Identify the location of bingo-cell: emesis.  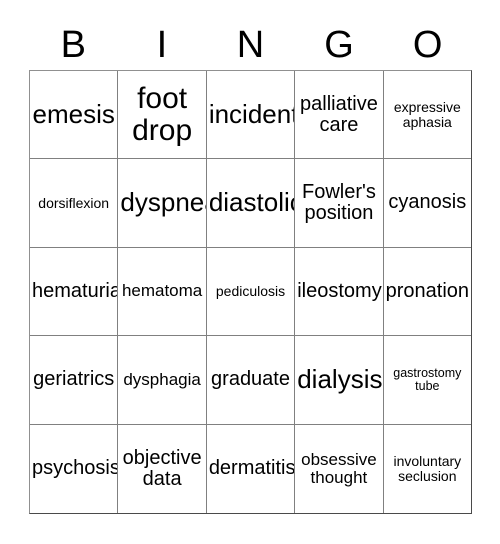
(74, 115).